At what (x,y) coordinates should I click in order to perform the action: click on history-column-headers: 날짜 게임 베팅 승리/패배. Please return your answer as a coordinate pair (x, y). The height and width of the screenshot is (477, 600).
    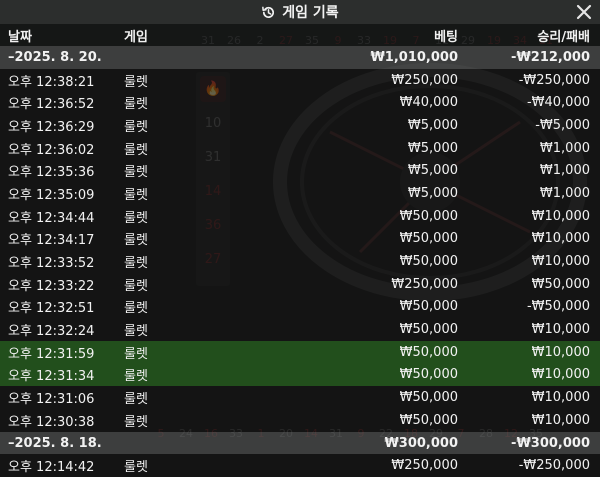
    Looking at the image, I should click on (300, 35).